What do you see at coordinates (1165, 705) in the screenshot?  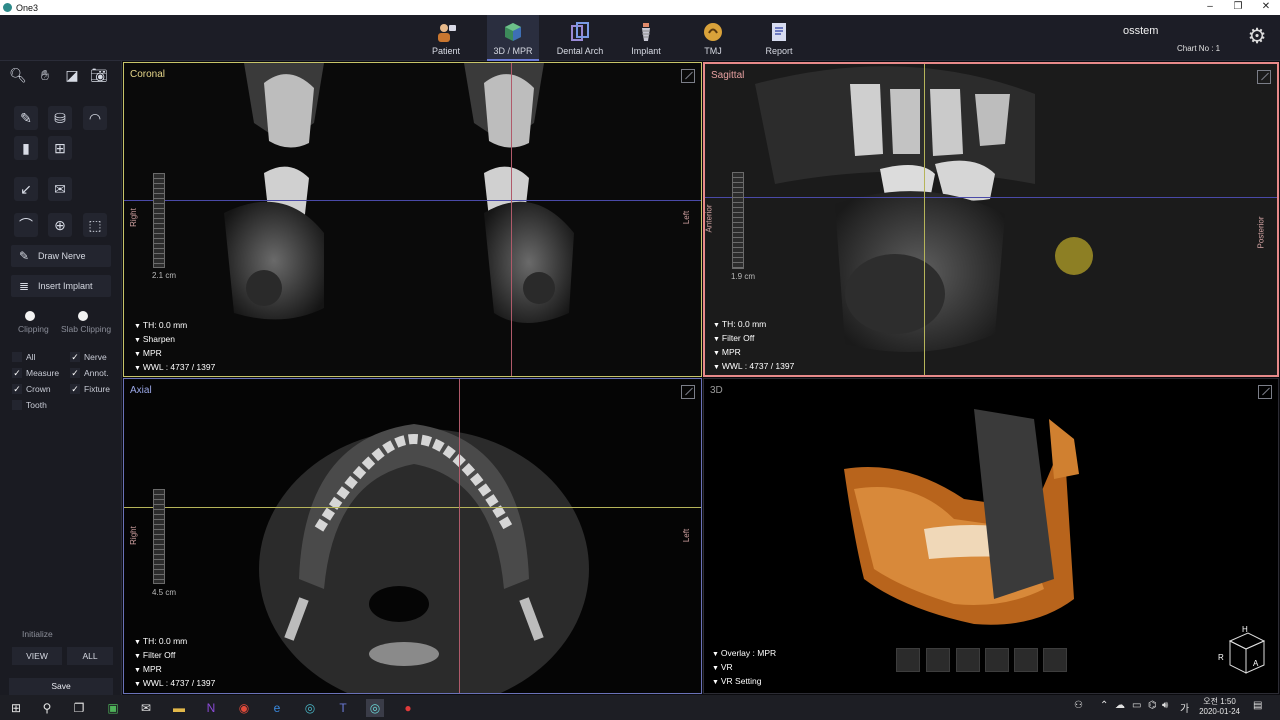 I see `volume-icon: 🔊︎` at bounding box center [1165, 705].